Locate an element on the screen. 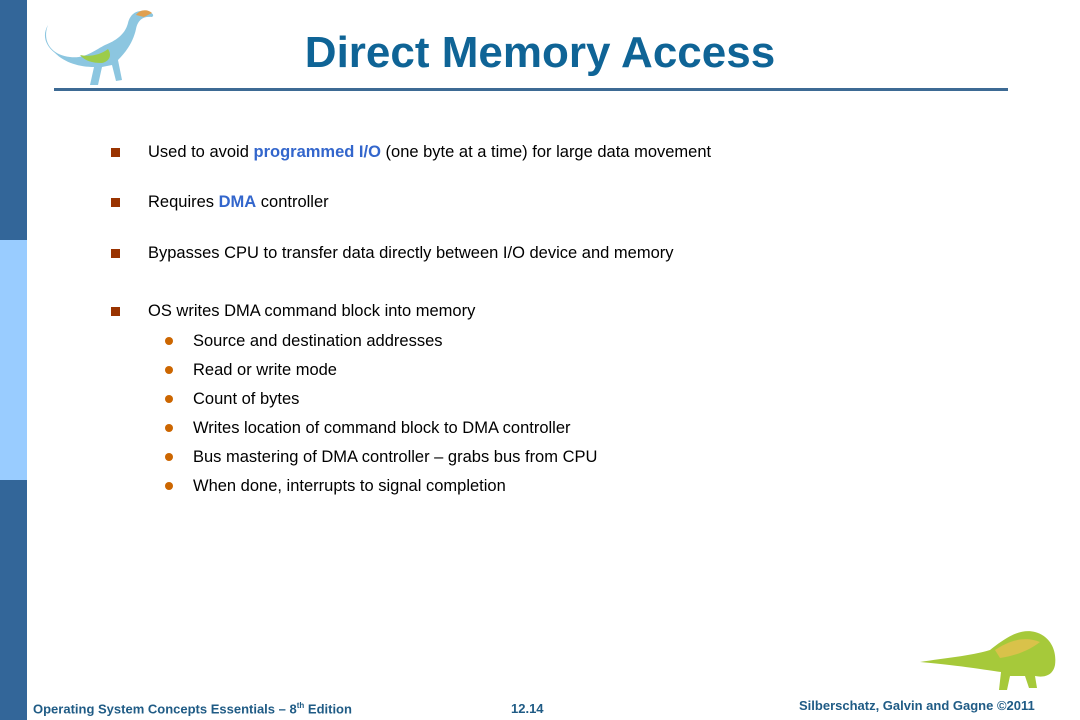 The image size is (1080, 720). footer-copyright: Silberschatz, Galvin and Gagne ©2011 is located at coordinates (917, 705).